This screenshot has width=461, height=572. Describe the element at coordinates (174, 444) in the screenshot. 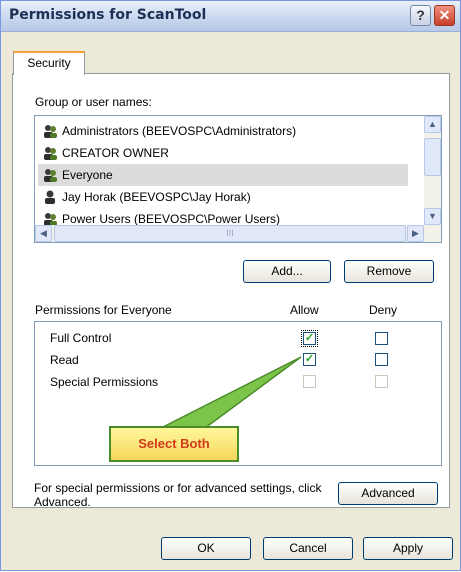

I see `select-both-callout: Select Both` at that location.